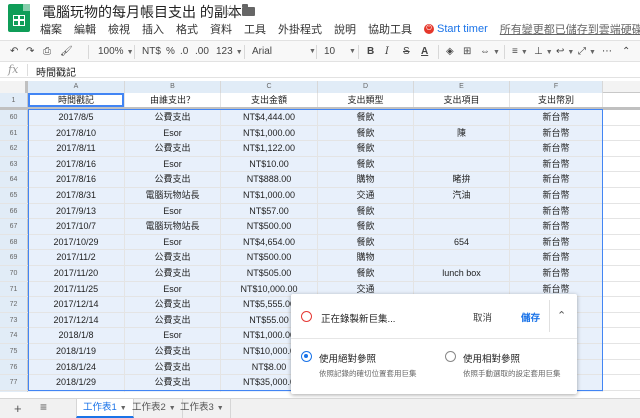 The image size is (640, 418). What do you see at coordinates (530, 317) in the screenshot?
I see `save-button: 儲存` at bounding box center [530, 317].